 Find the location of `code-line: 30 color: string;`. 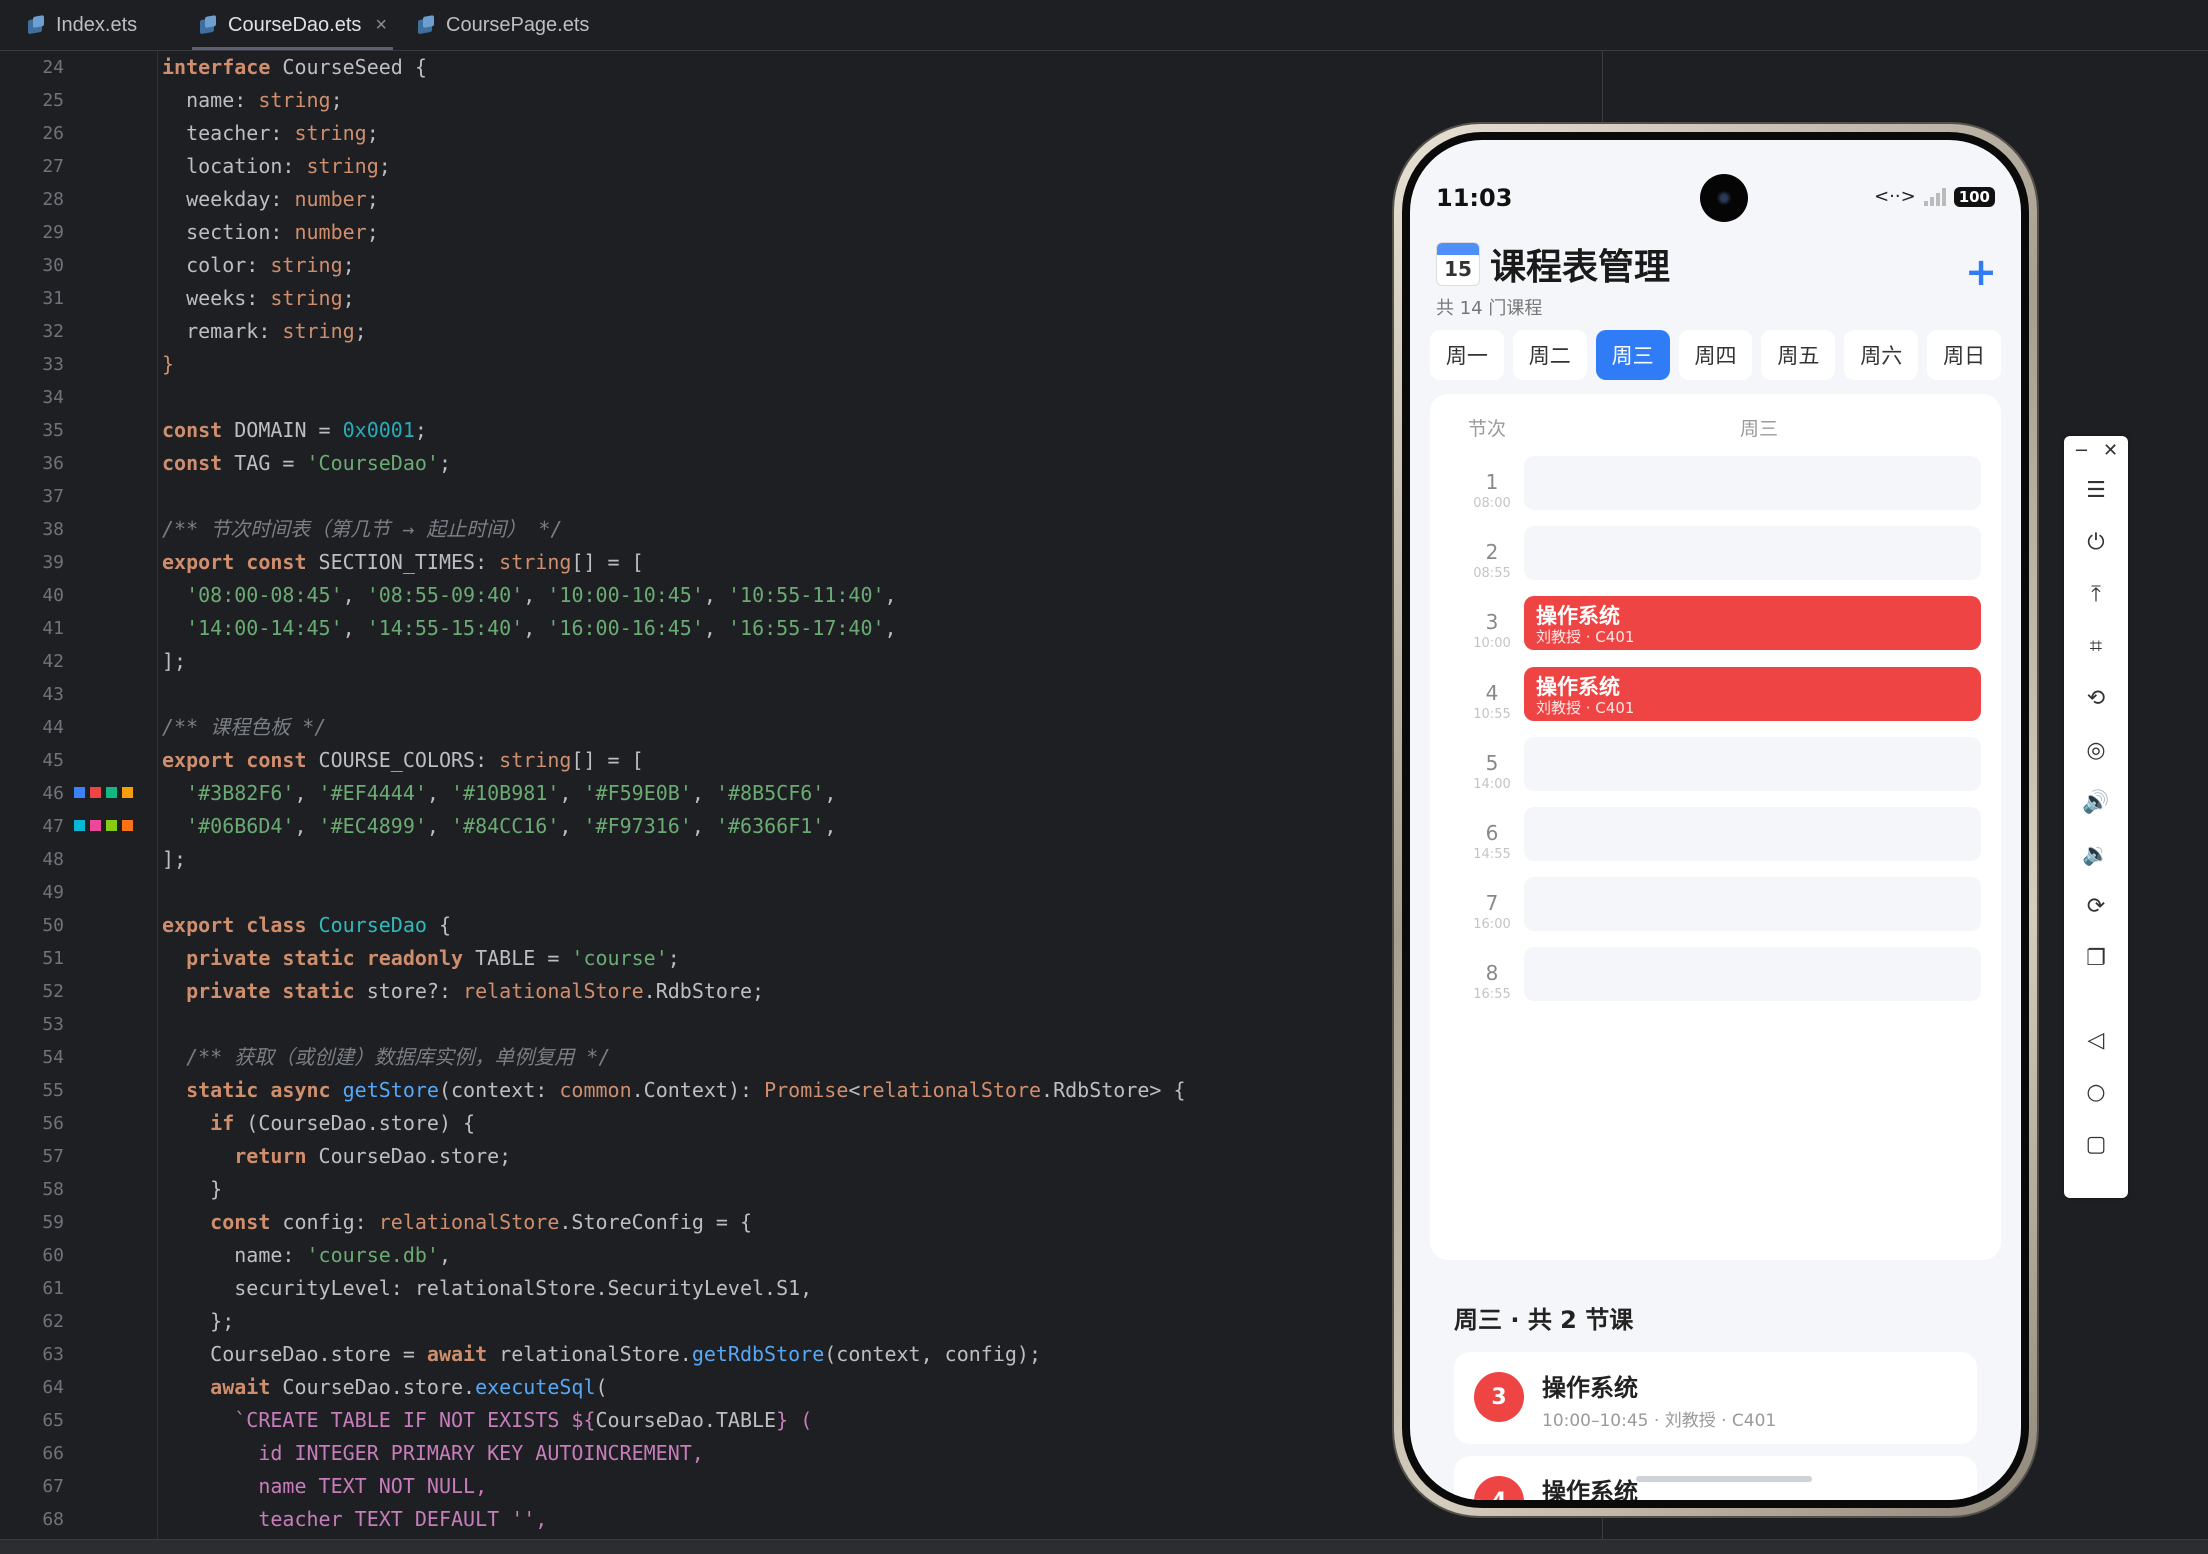

code-line: 30 color: string; is located at coordinates (800, 265).